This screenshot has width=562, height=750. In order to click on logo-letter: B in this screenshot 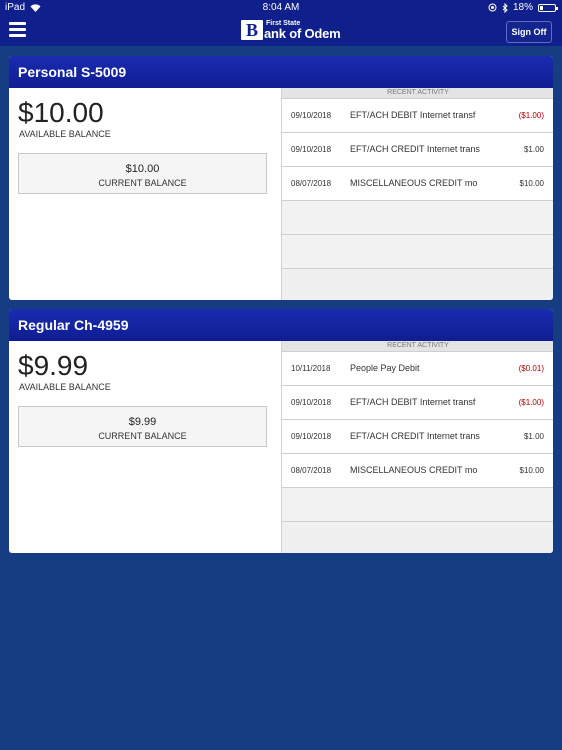, I will do `click(252, 30)`.